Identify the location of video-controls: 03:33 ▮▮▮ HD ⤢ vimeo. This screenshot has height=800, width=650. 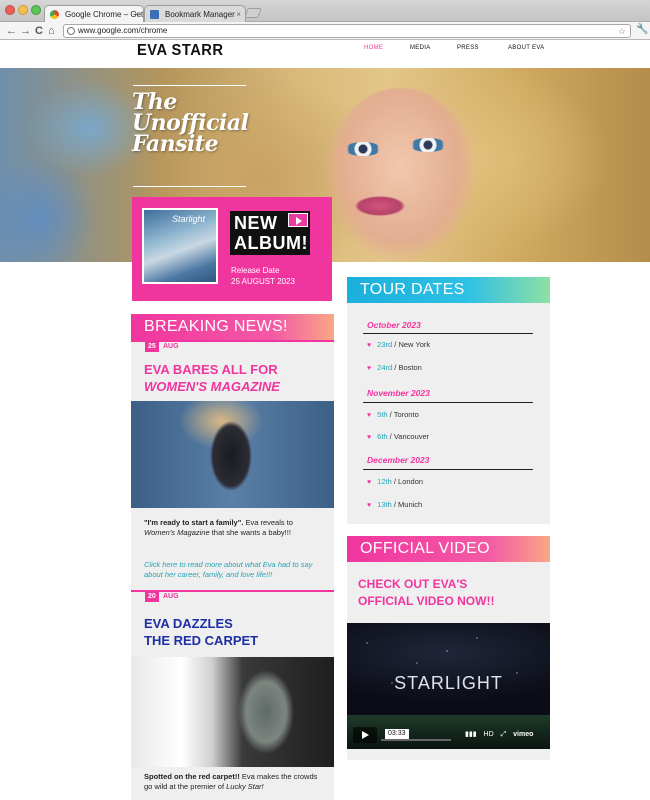
(448, 735).